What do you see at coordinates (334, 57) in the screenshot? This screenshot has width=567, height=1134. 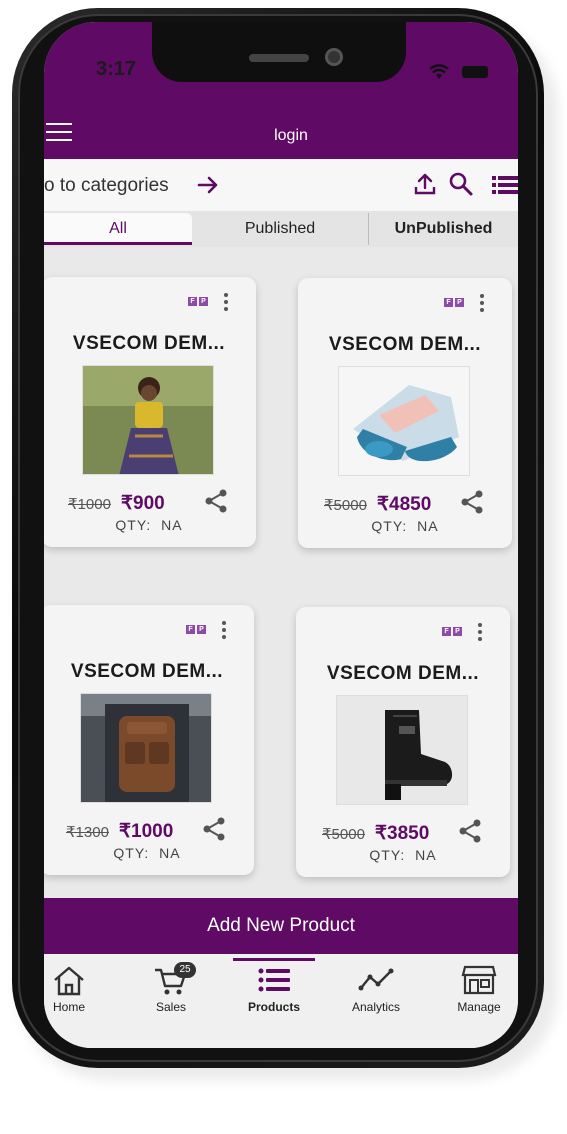 I see `camera` at bounding box center [334, 57].